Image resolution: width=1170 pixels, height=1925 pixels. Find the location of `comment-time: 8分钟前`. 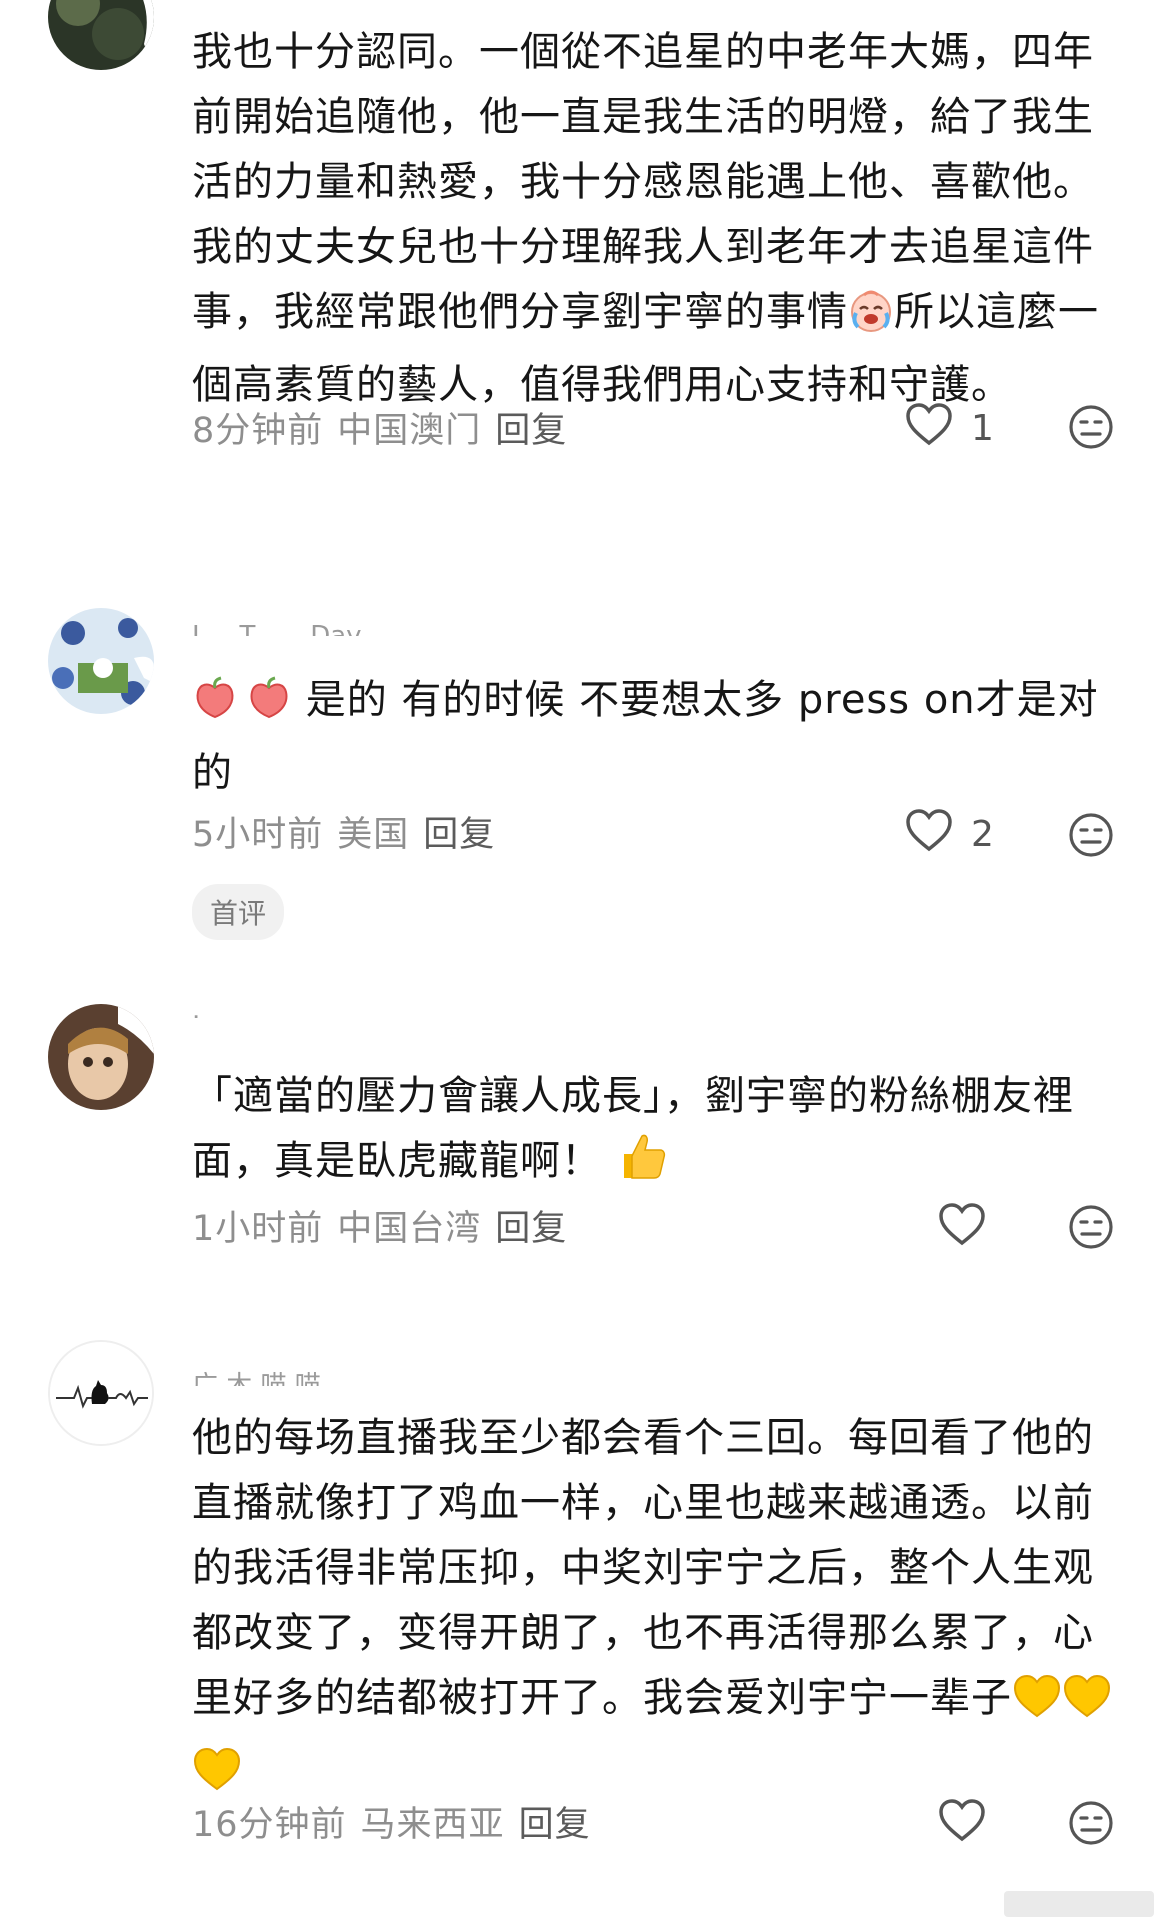

comment-time: 8分钟前 is located at coordinates (258, 431).